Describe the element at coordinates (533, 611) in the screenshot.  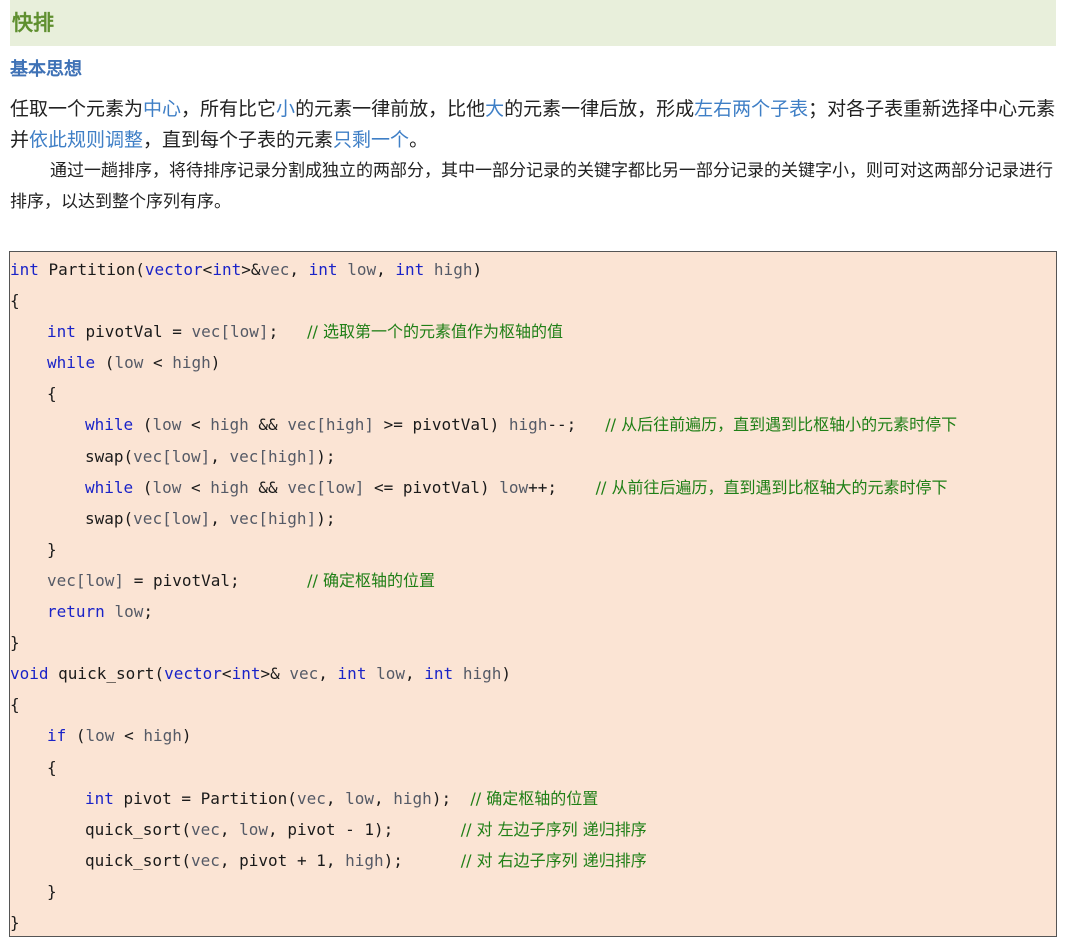
I see `code-line: return low;` at that location.